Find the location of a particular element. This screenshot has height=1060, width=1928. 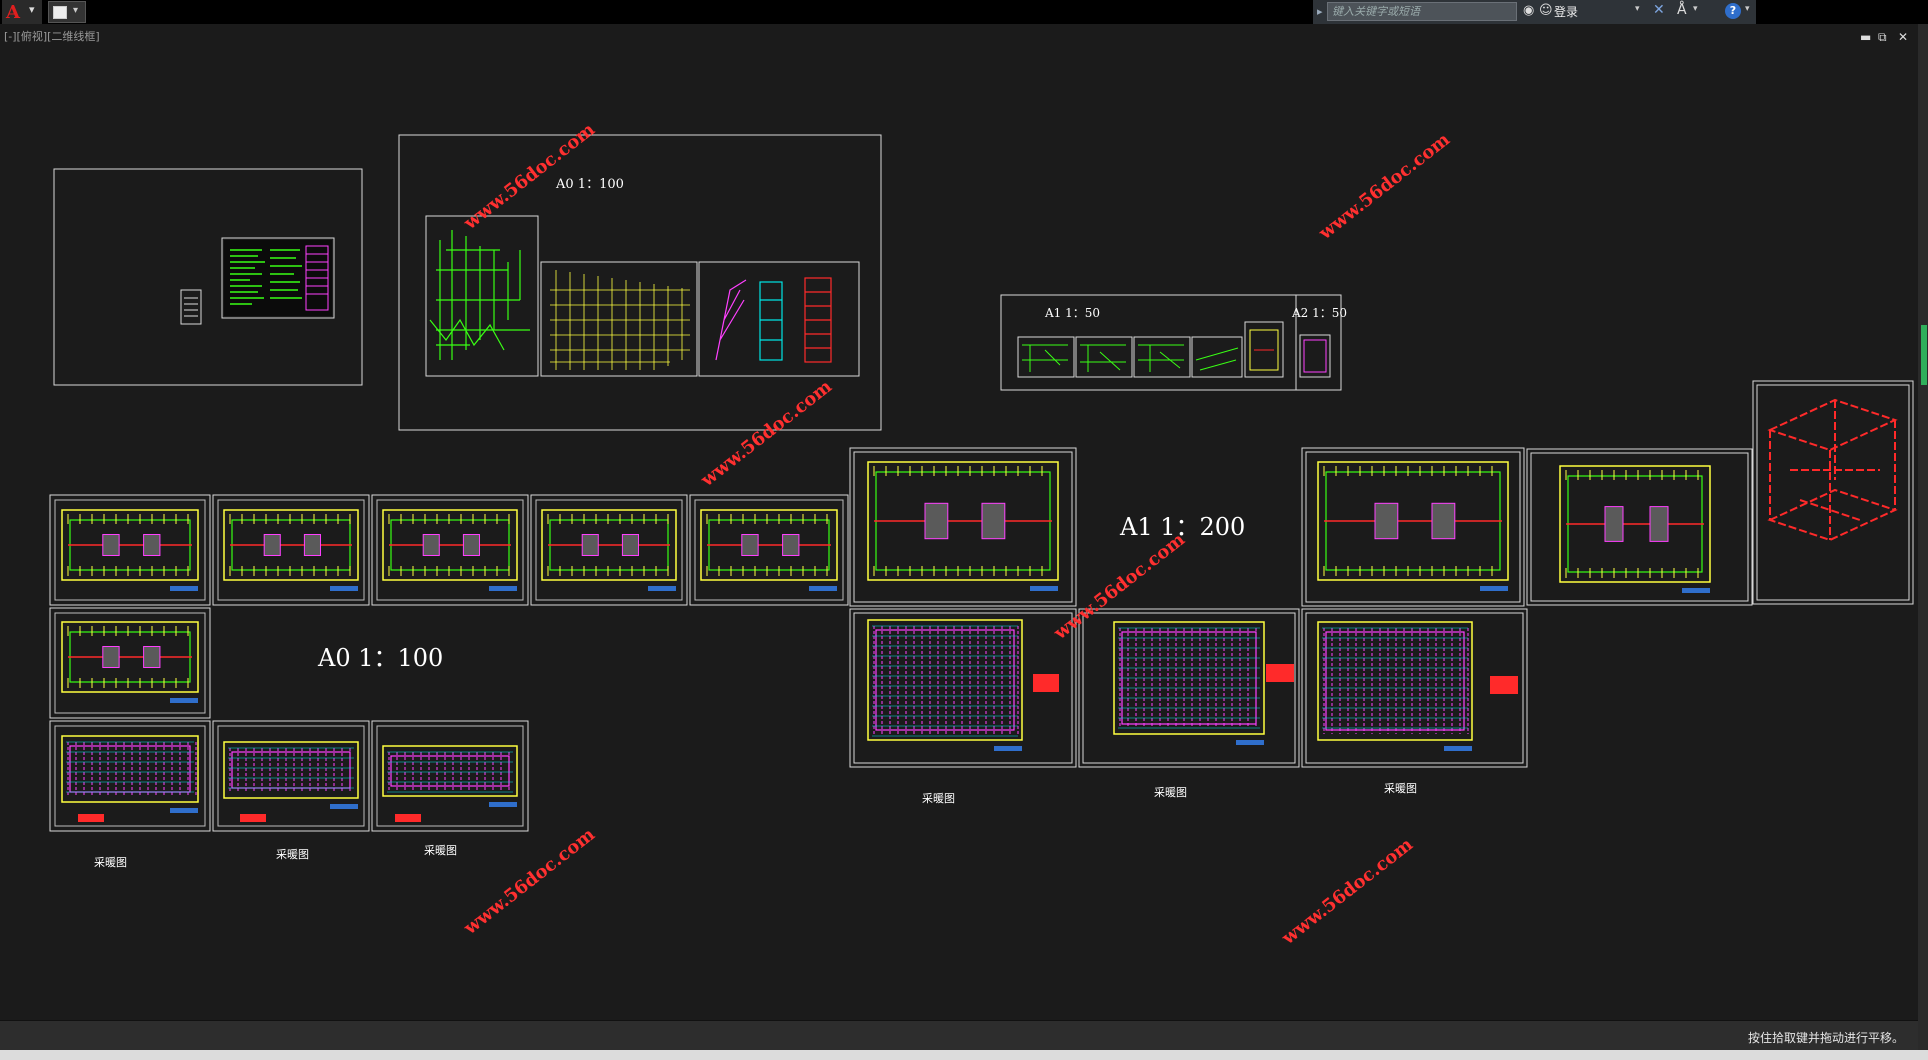

autocad-logo-icon: A is located at coordinates (13, 12).